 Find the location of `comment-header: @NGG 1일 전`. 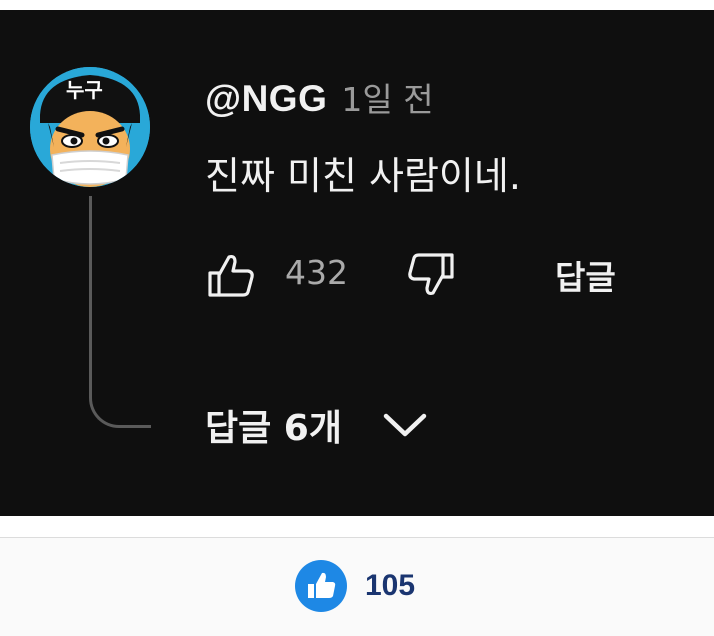

comment-header: @NGG 1일 전 is located at coordinates (319, 98).